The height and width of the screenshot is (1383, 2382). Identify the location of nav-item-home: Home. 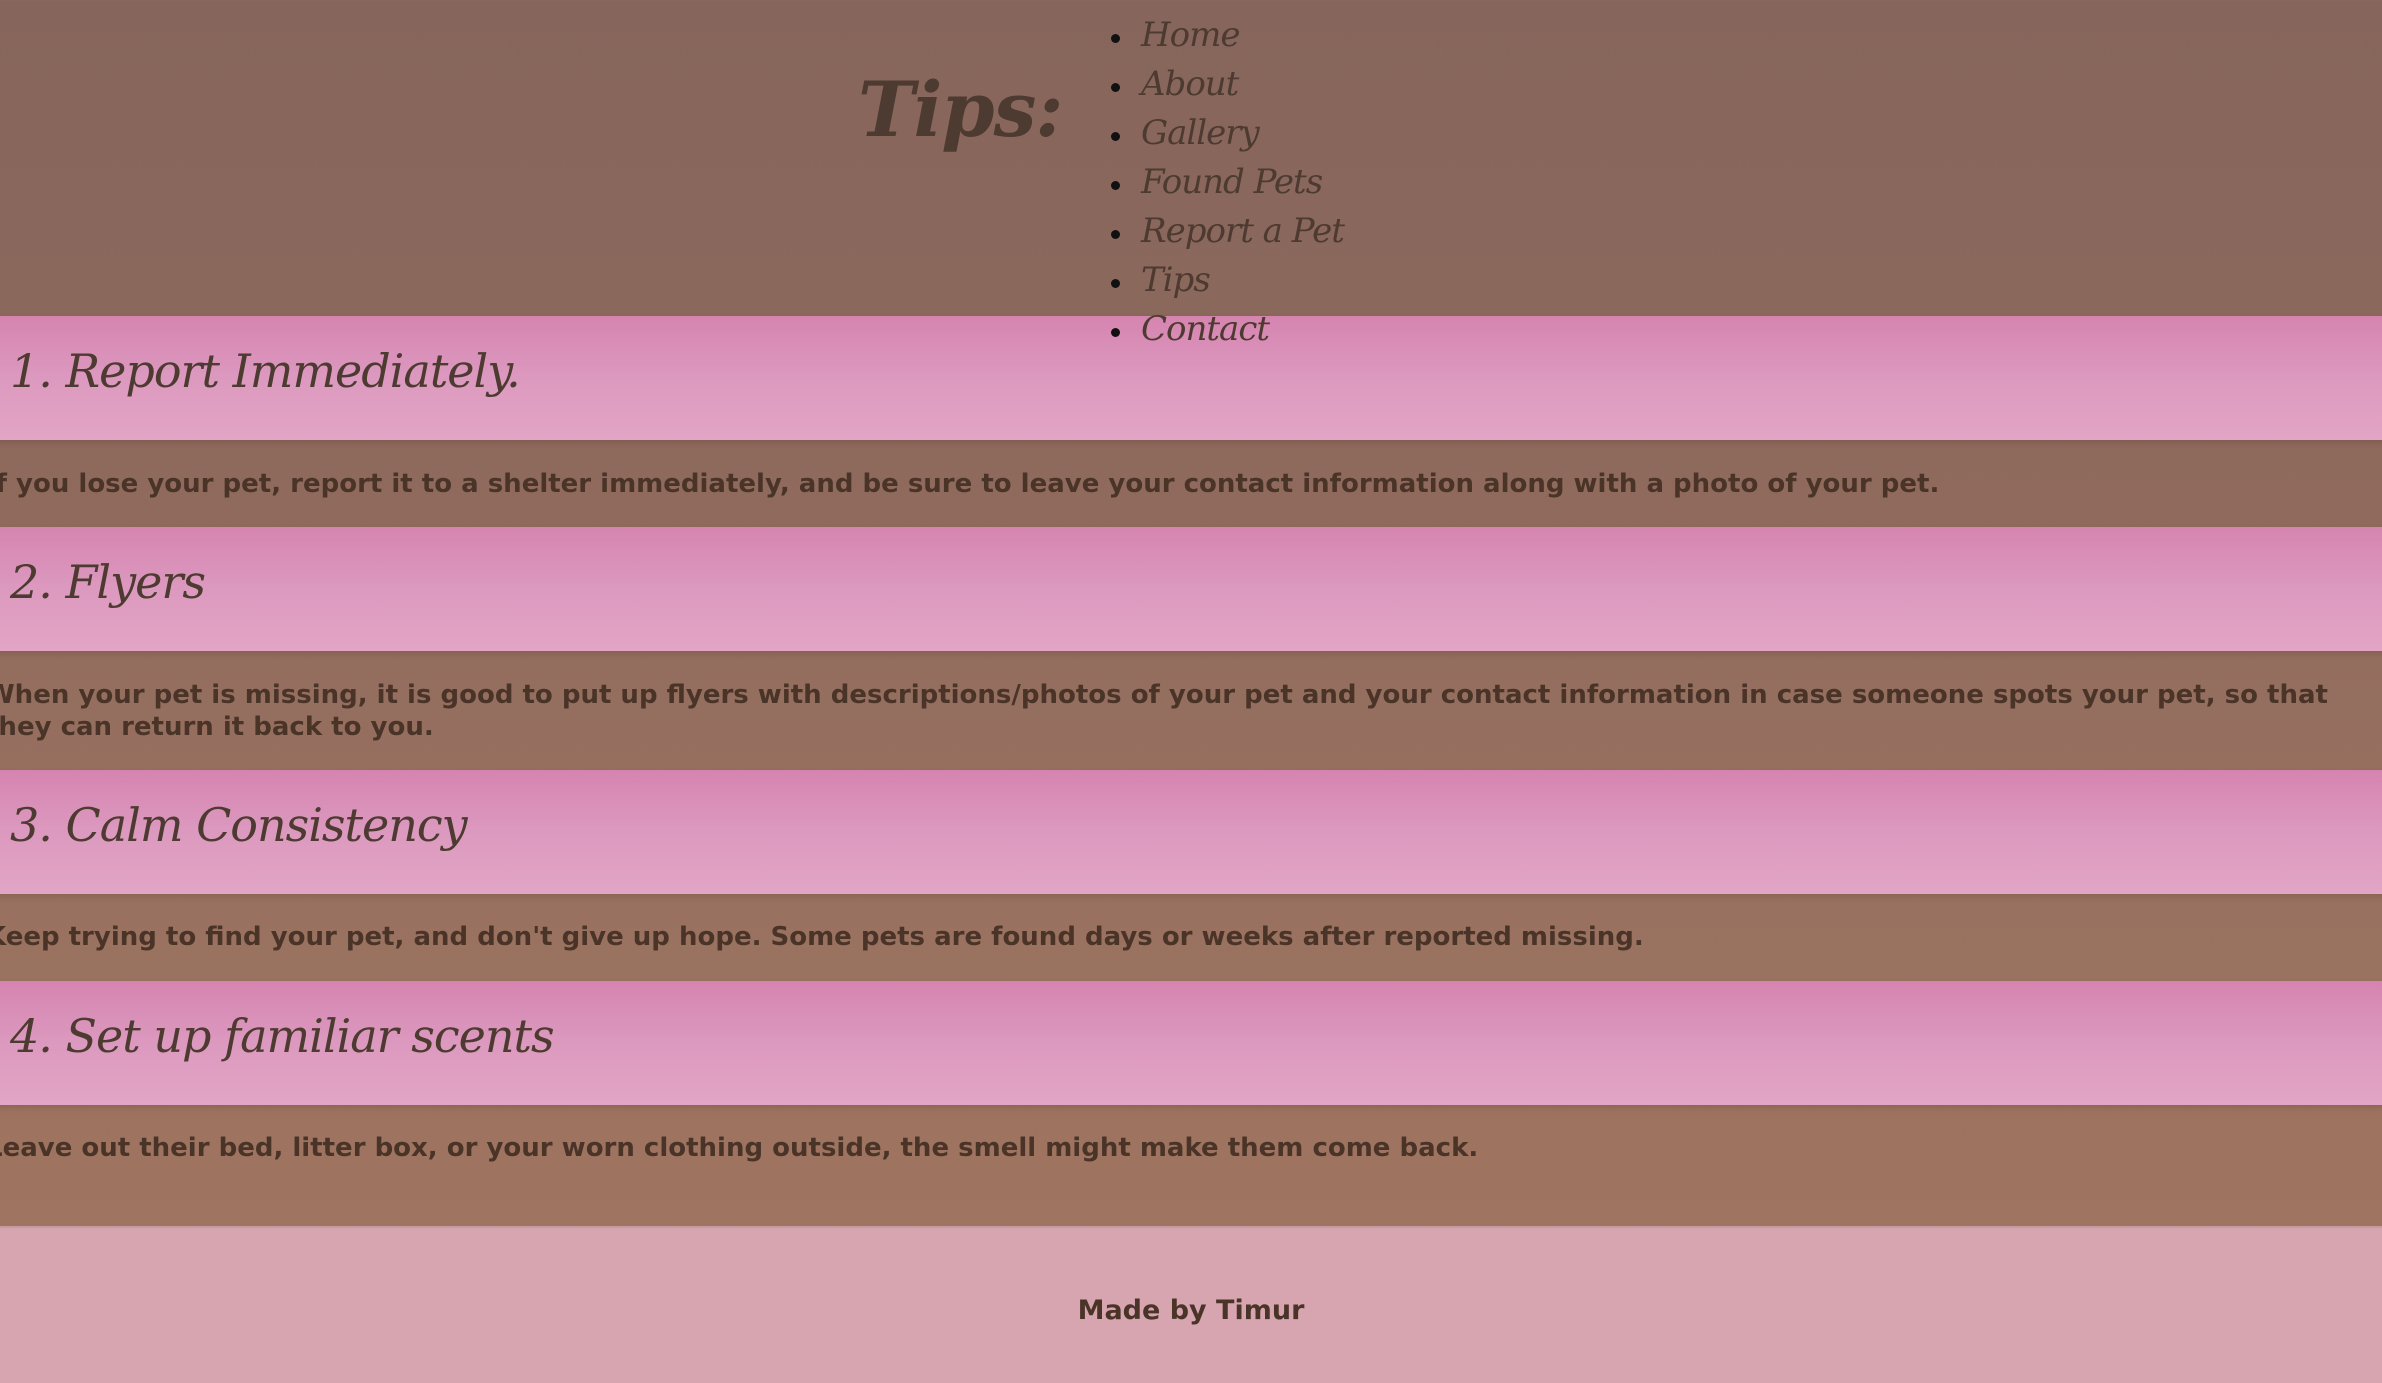
(1227, 30).